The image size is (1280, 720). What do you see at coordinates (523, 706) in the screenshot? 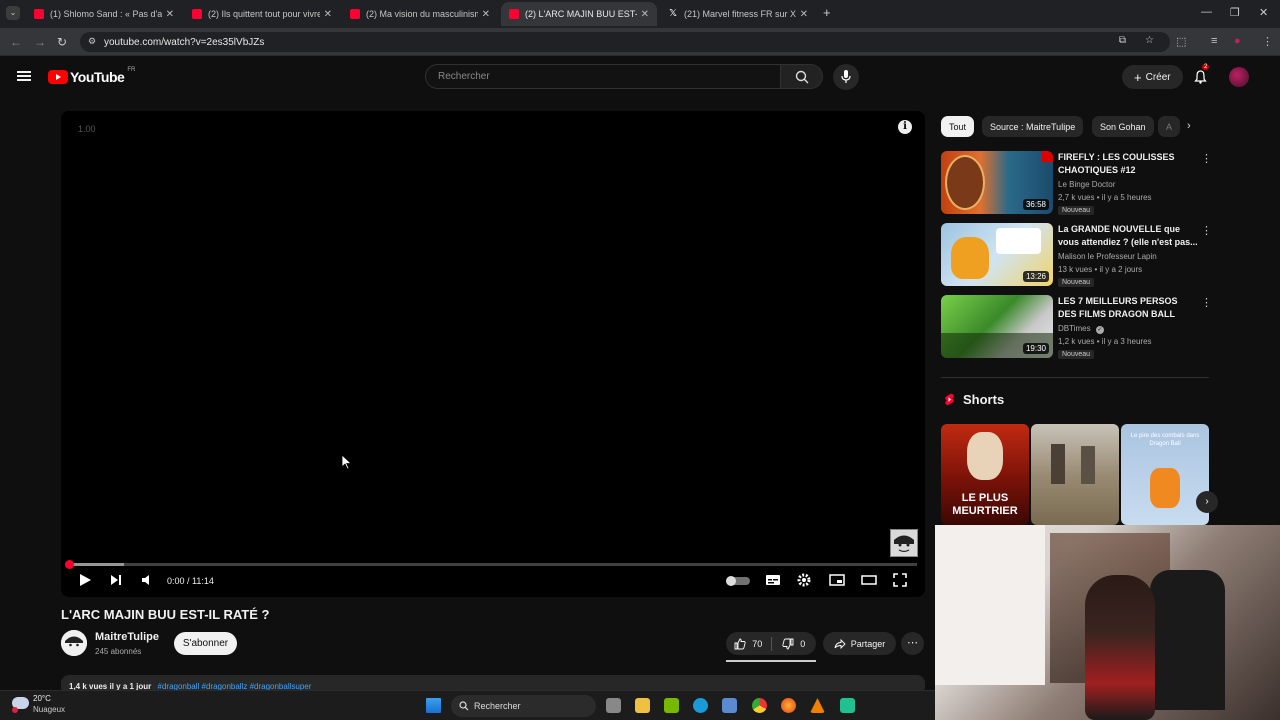
I see `taskbar-search: Rechercher` at bounding box center [523, 706].